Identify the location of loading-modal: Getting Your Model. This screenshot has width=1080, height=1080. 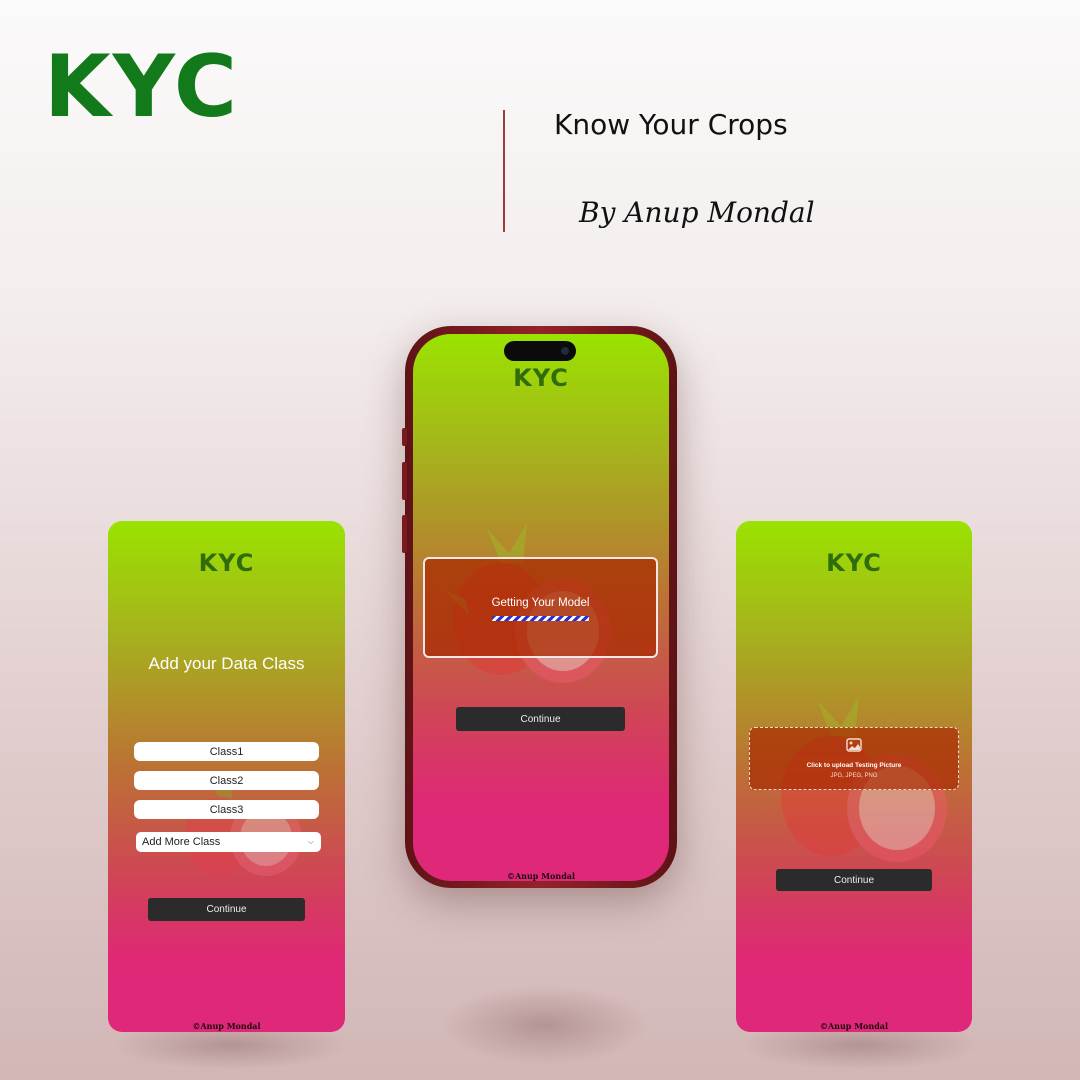
(540, 607).